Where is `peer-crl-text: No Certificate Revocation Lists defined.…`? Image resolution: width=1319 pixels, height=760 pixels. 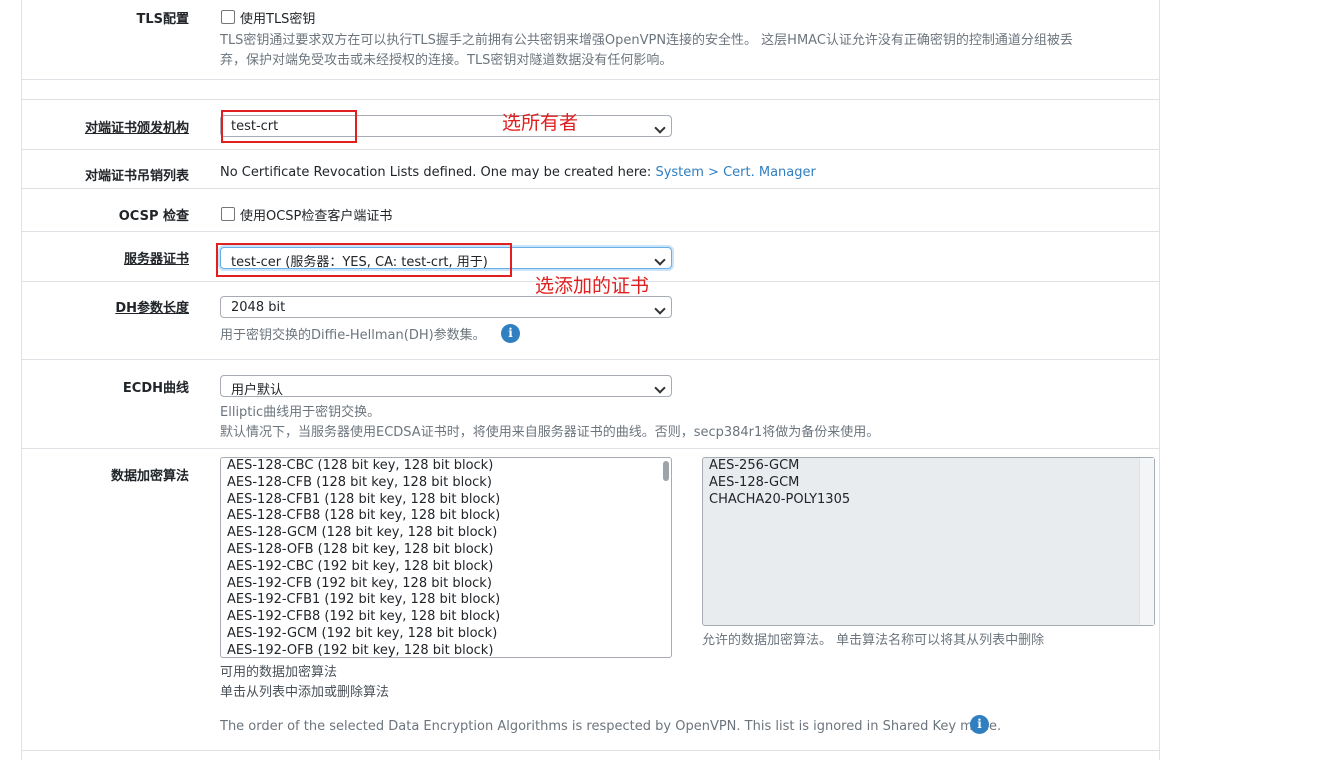
peer-crl-text: No Certificate Revocation Lists defined.… is located at coordinates (518, 172).